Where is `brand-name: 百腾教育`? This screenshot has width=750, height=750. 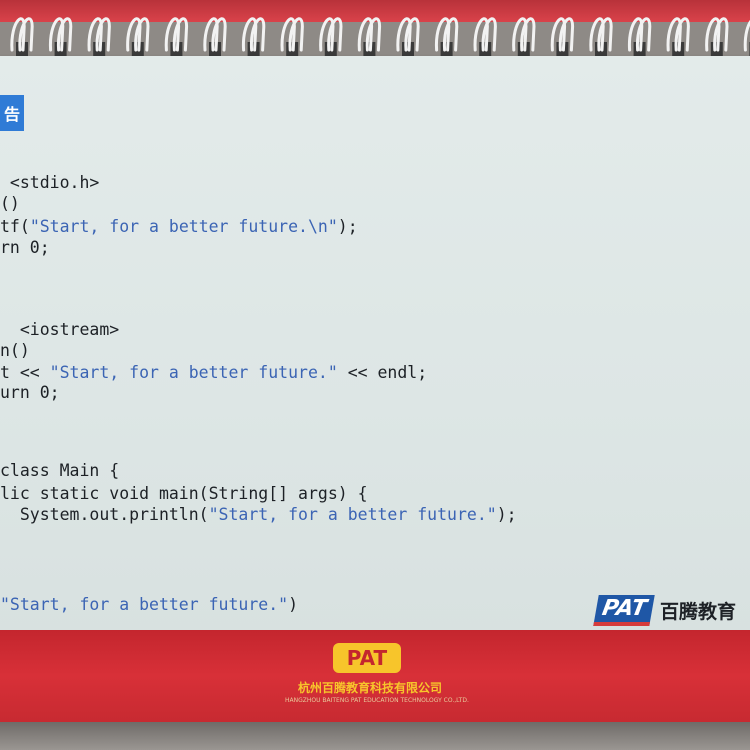 brand-name: 百腾教育 is located at coordinates (698, 611).